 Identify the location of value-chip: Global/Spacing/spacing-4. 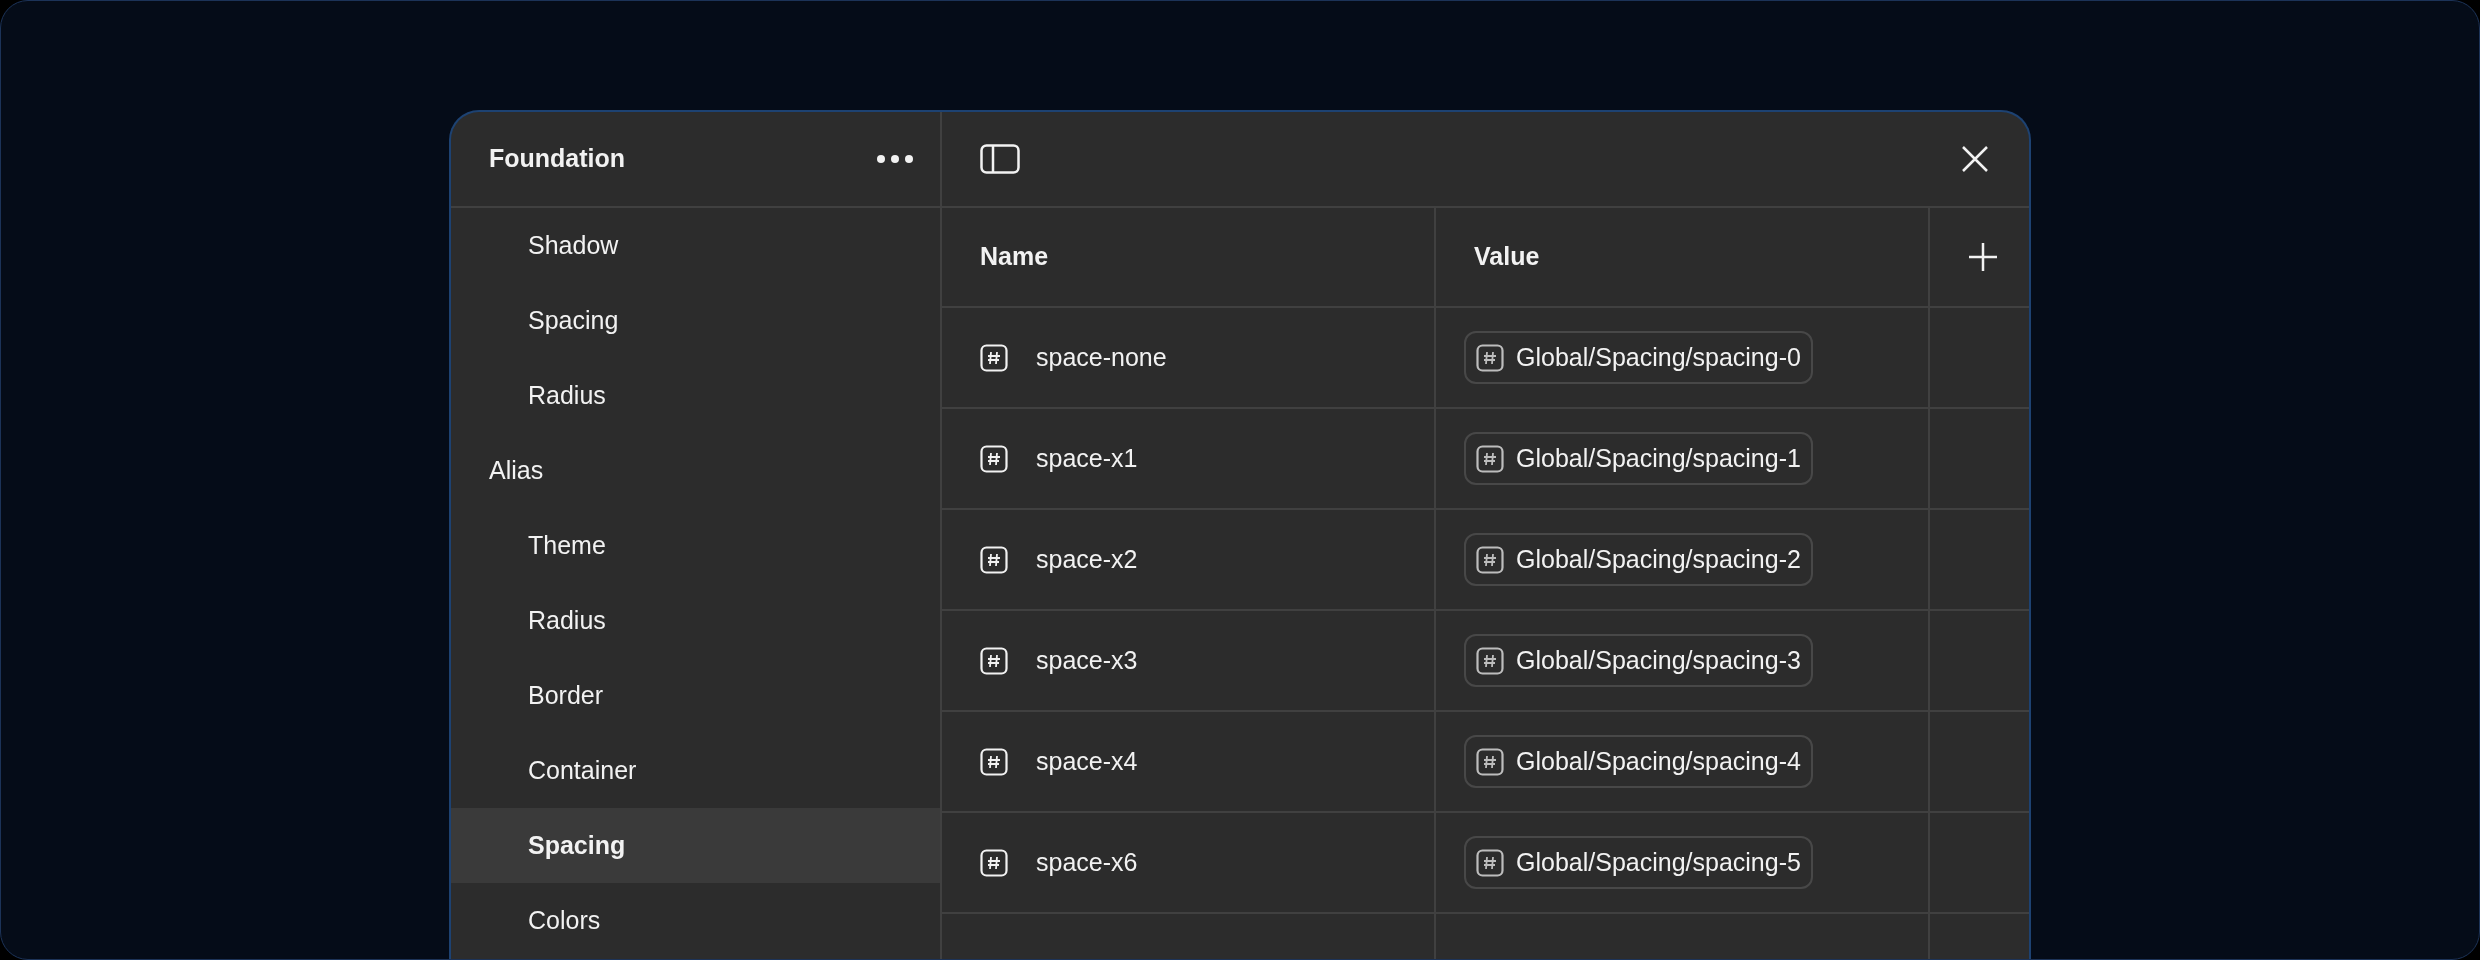
(1638, 761).